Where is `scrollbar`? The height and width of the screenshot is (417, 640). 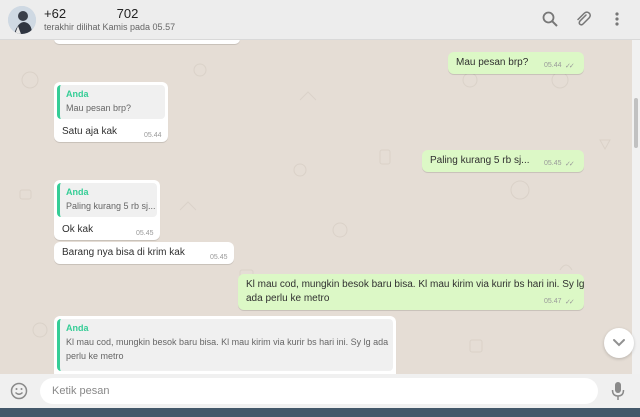 scrollbar is located at coordinates (636, 207).